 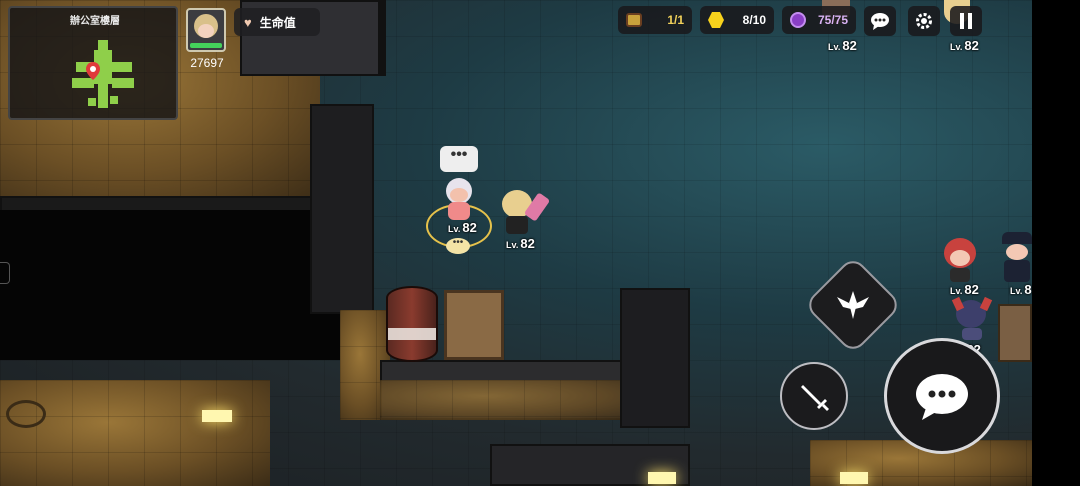 I want to click on purple-stamina-icon, so click(x=798, y=20).